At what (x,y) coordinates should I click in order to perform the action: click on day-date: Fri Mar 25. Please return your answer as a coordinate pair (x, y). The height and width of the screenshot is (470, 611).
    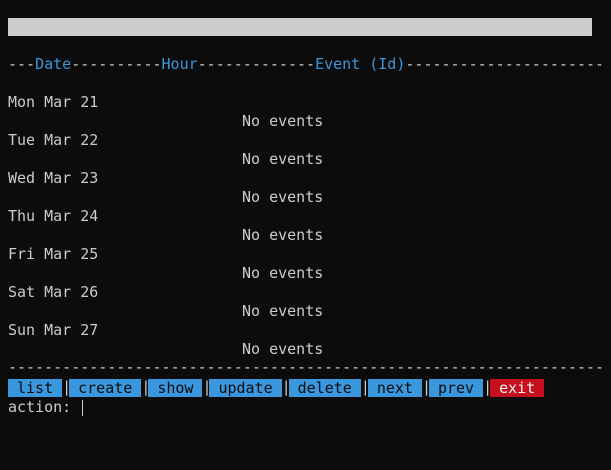
    Looking at the image, I should click on (53, 254).